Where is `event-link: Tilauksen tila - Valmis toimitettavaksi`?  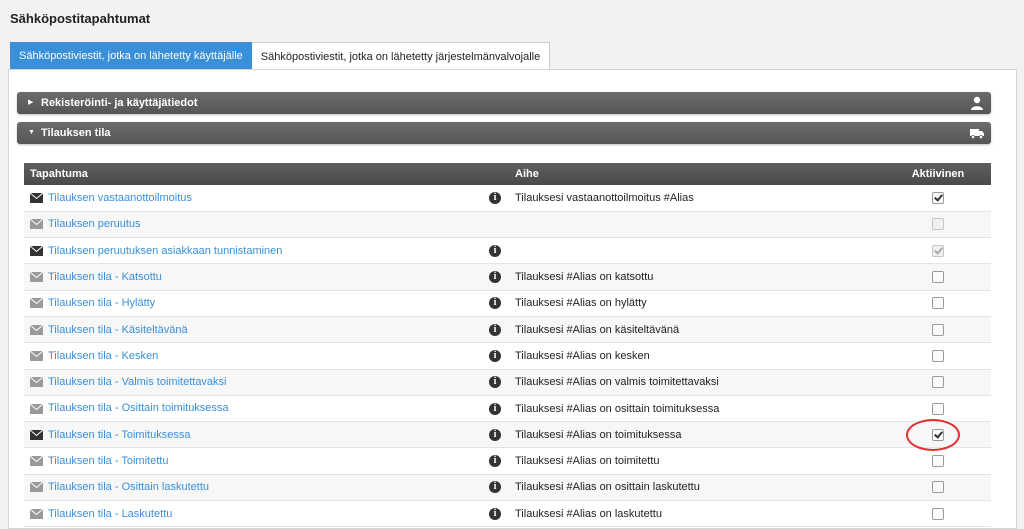 event-link: Tilauksen tila - Valmis toimitettavaksi is located at coordinates (137, 382).